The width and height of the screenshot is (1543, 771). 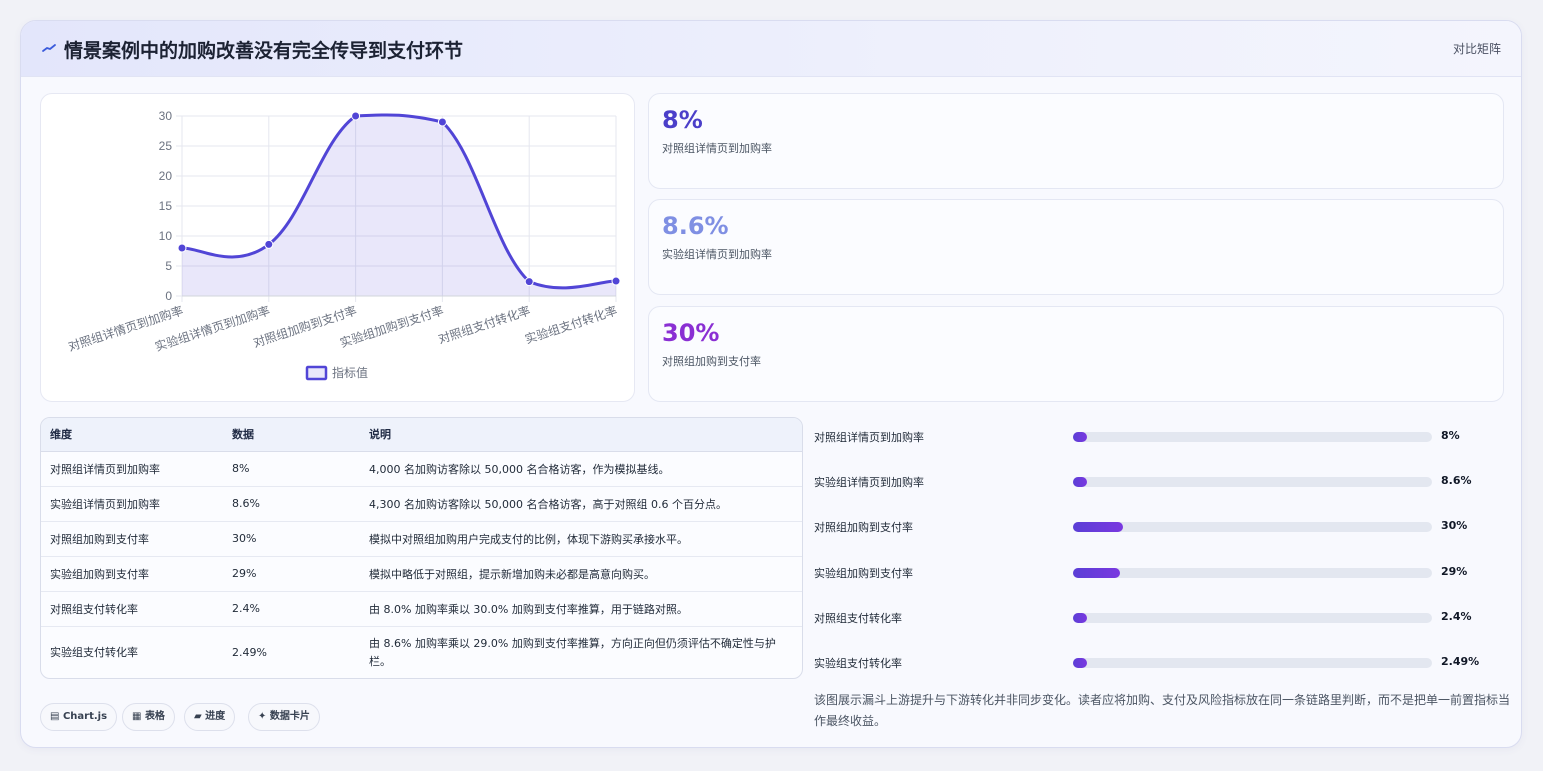 I want to click on progress-row: 实验组加购到支付率 29%, so click(x=1164, y=572).